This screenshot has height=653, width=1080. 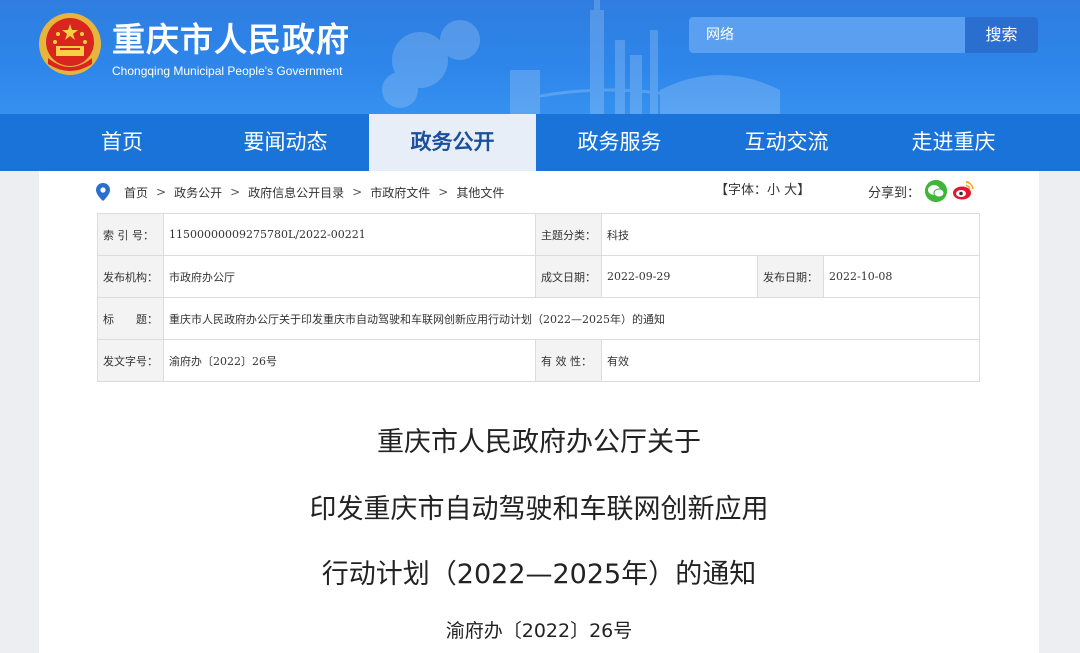 I want to click on index-number-value: 11500000009275780L/2022-00221, so click(x=349, y=234).